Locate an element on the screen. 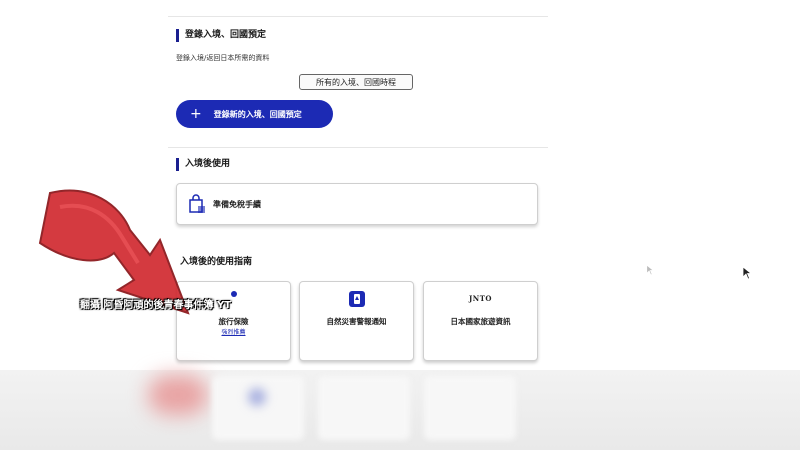  plus-icon: + is located at coordinates (196, 114).